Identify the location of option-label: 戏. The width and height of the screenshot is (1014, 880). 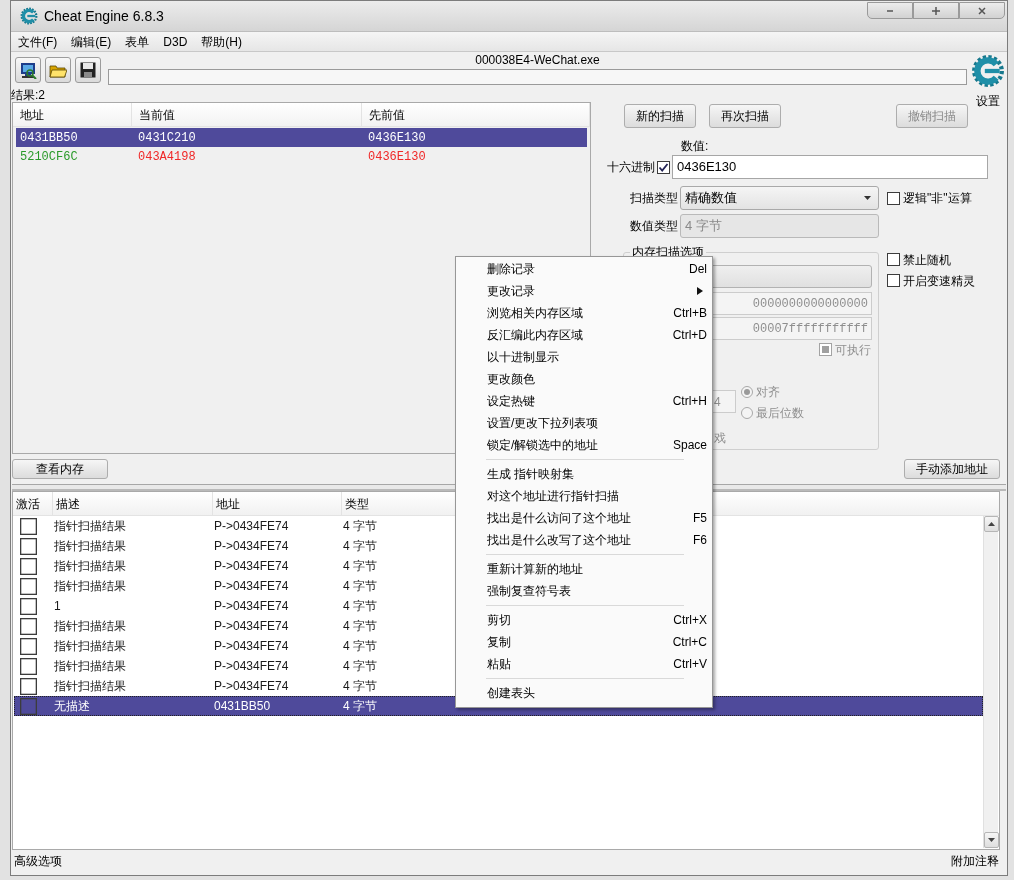
(720, 438).